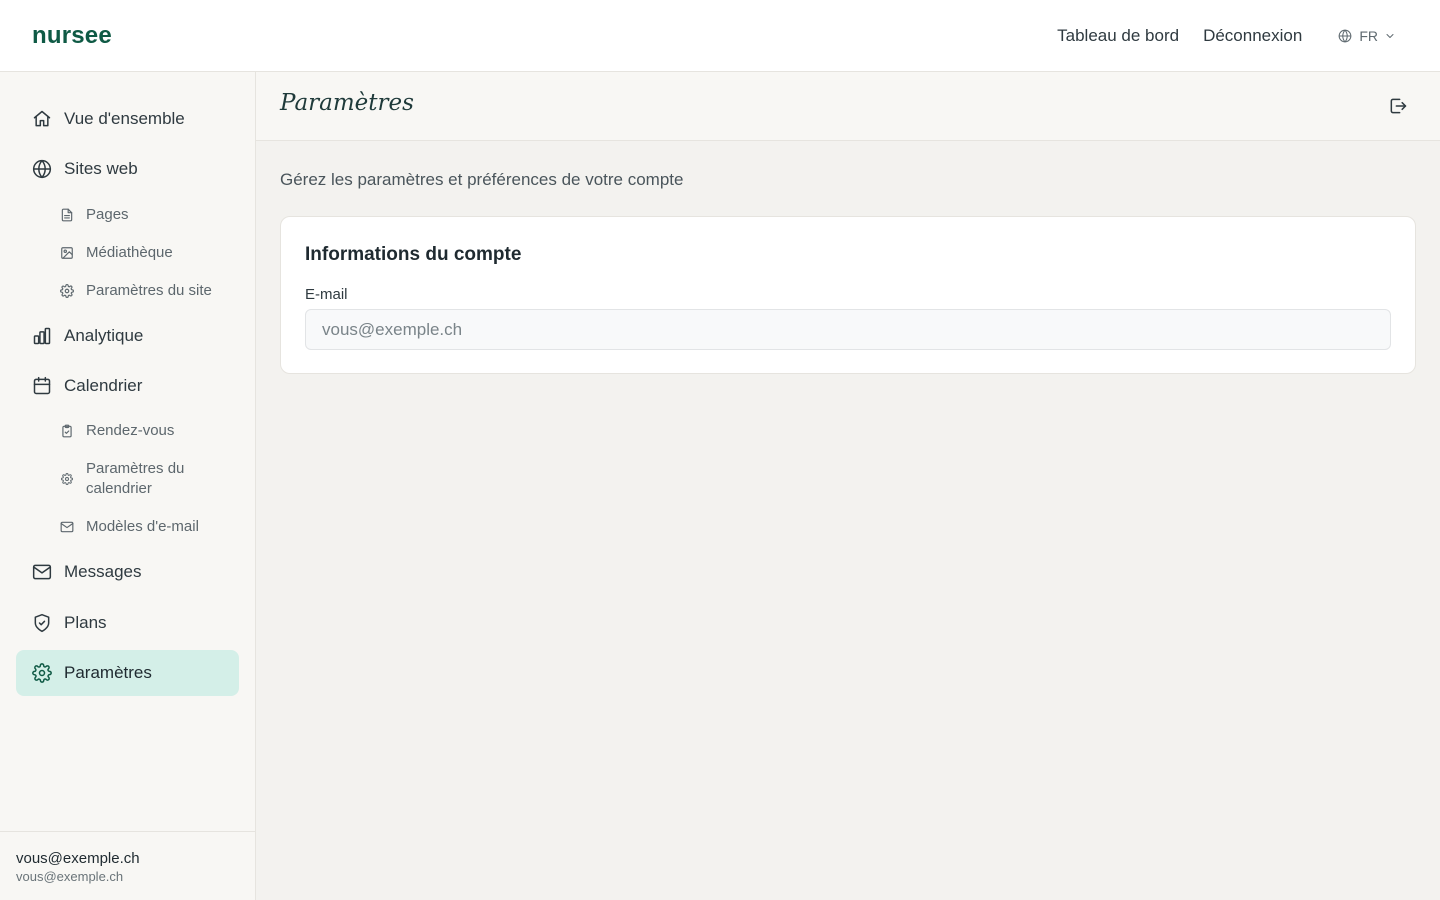  I want to click on sidebar-item-calendar: Calendrier, so click(127, 386).